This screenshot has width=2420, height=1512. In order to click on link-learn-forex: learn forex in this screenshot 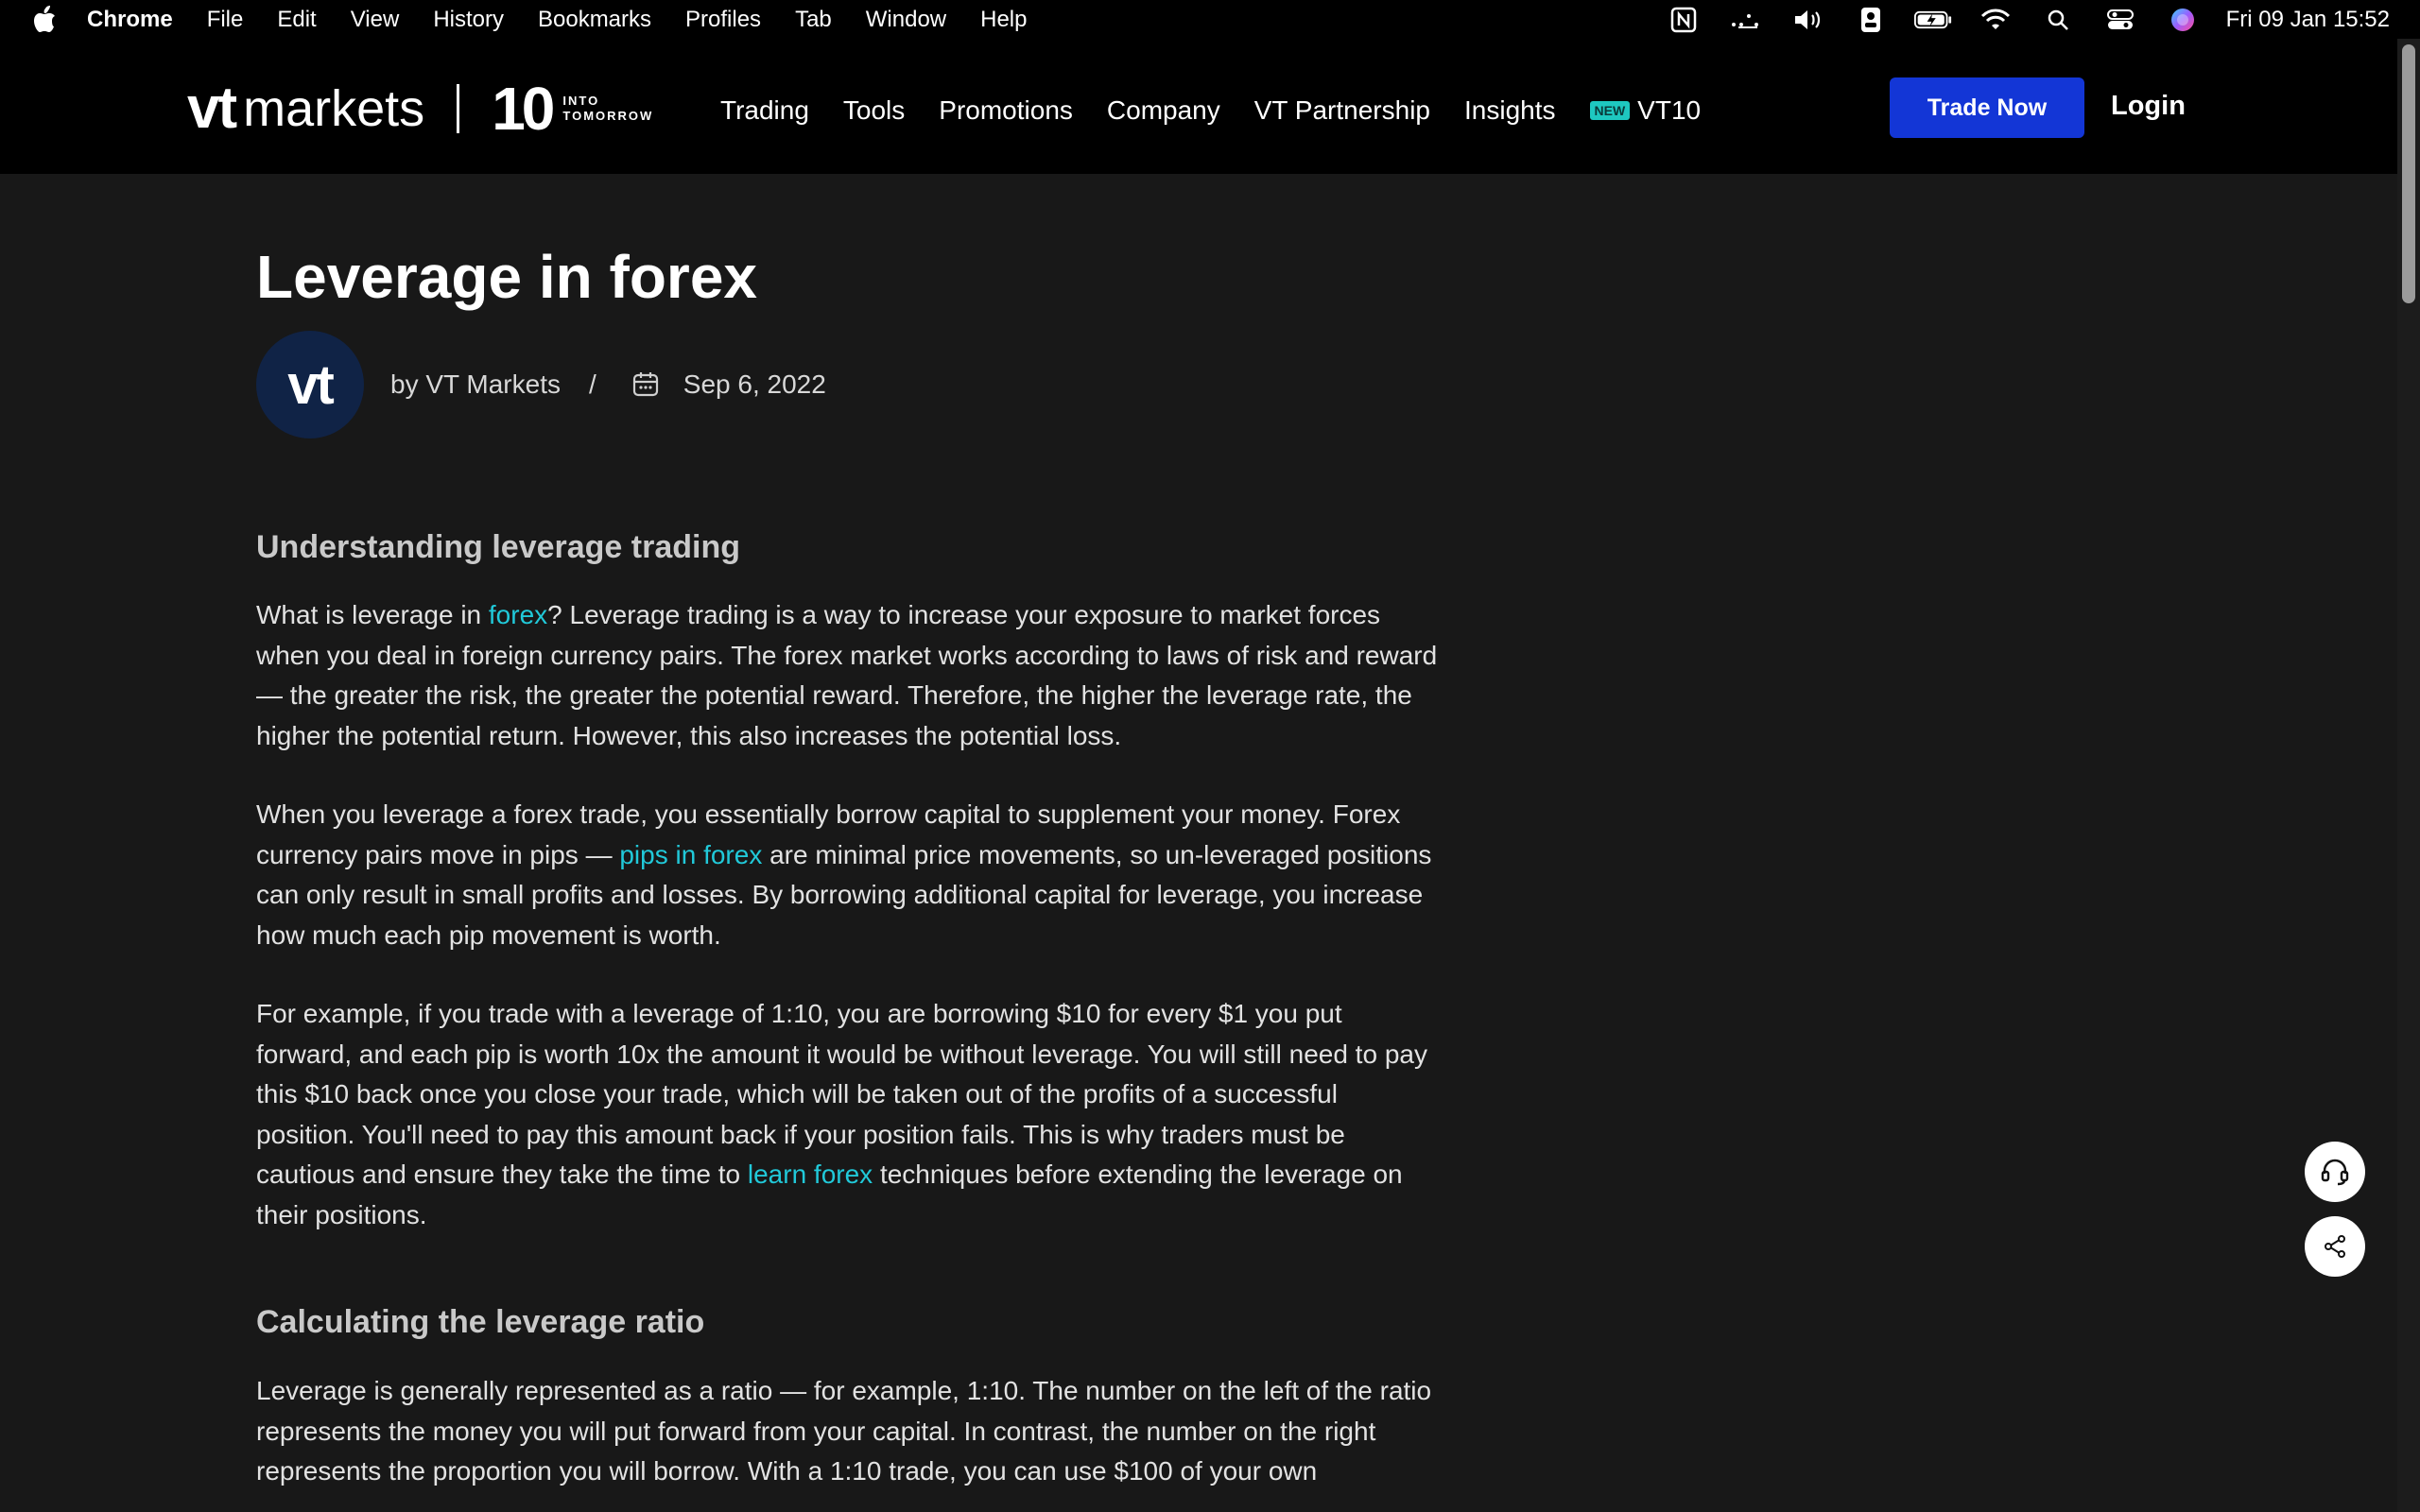, I will do `click(810, 1174)`.